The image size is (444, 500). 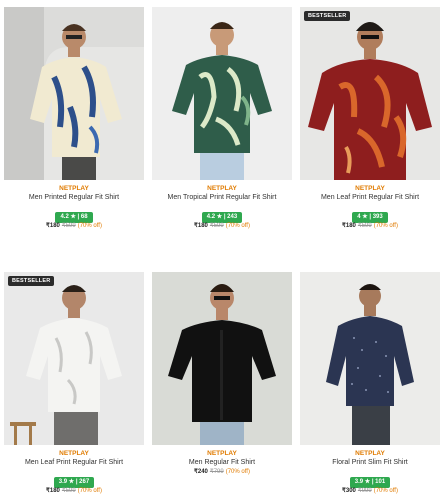 I want to click on selling-price: ₹240, so click(x=201, y=472).